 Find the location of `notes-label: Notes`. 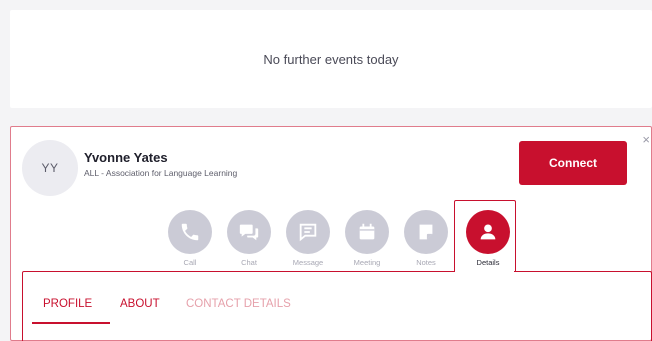

notes-label: Notes is located at coordinates (426, 262).